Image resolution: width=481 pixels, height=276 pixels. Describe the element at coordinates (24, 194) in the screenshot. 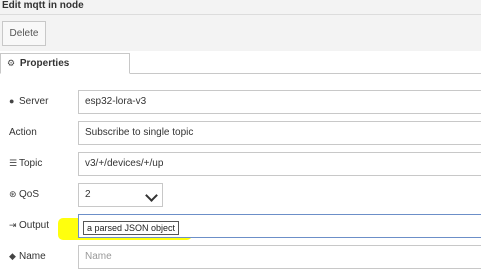

I see `qos-label: ⊛ QoS` at that location.